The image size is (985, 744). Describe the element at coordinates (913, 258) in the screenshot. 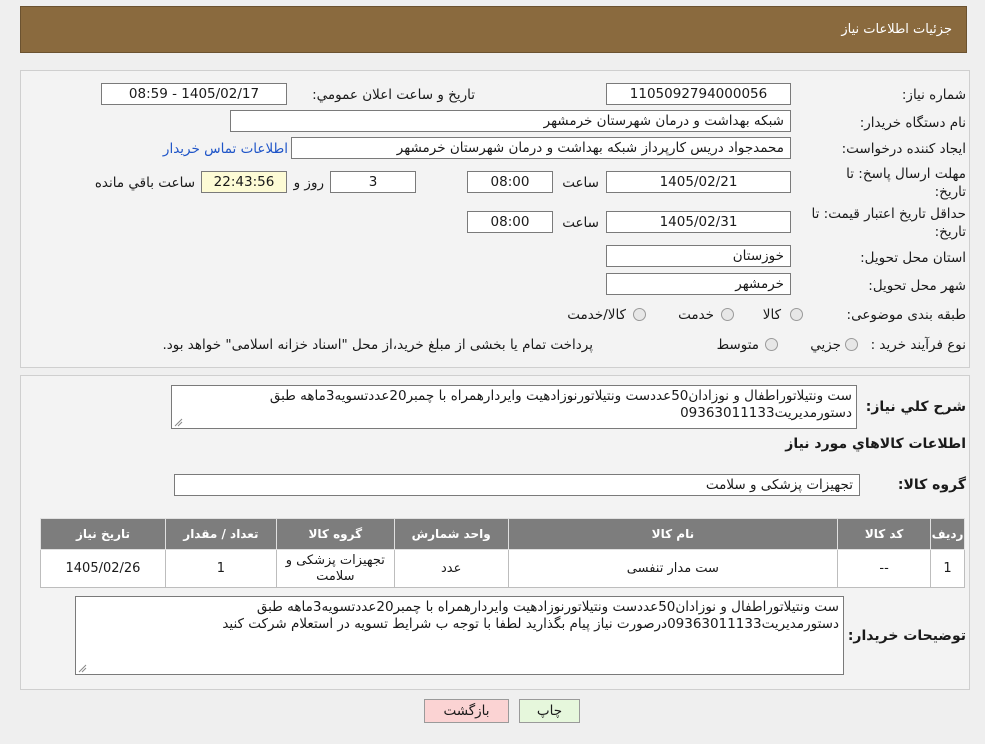

I see `province-label: استان محل تحویل:` at that location.